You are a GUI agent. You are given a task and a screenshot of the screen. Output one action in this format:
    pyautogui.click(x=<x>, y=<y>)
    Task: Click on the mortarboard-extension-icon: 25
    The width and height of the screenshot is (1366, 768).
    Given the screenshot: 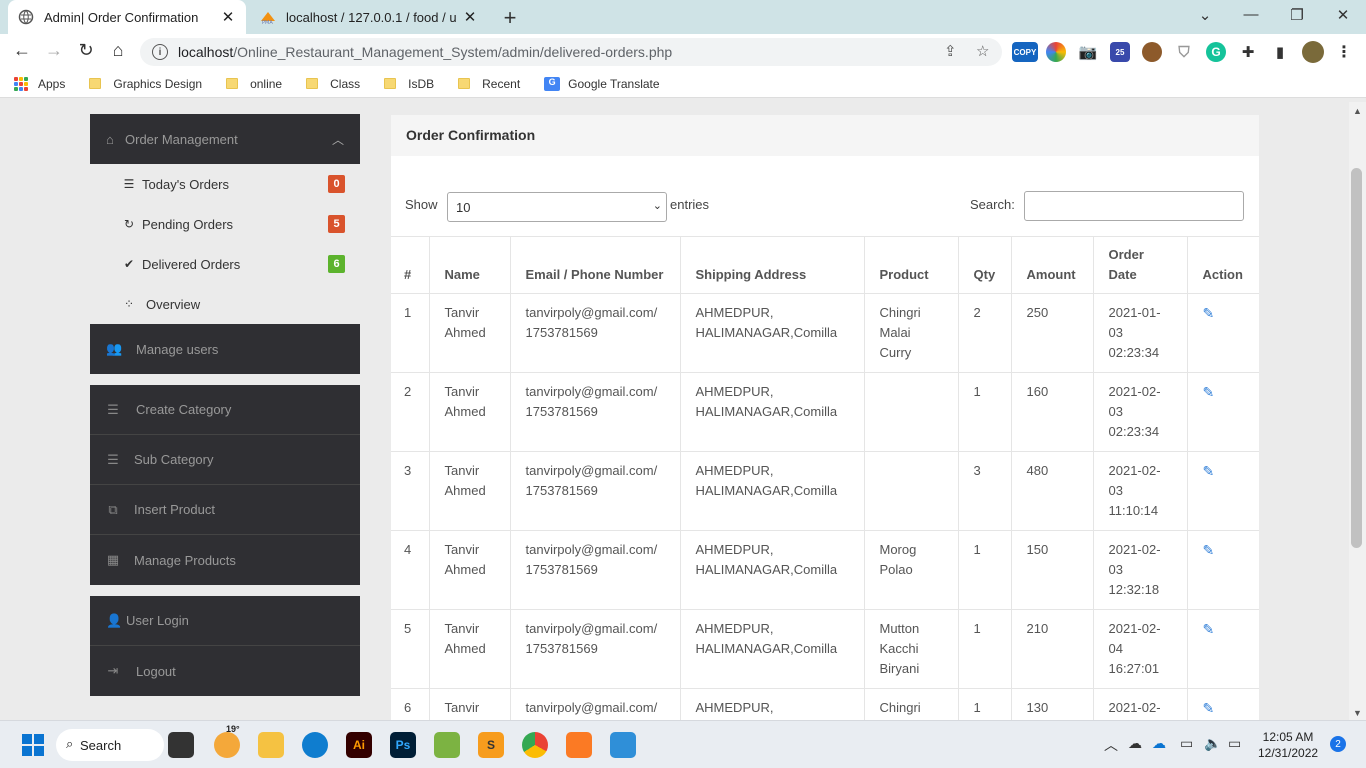 What is the action you would take?
    pyautogui.click(x=1120, y=52)
    